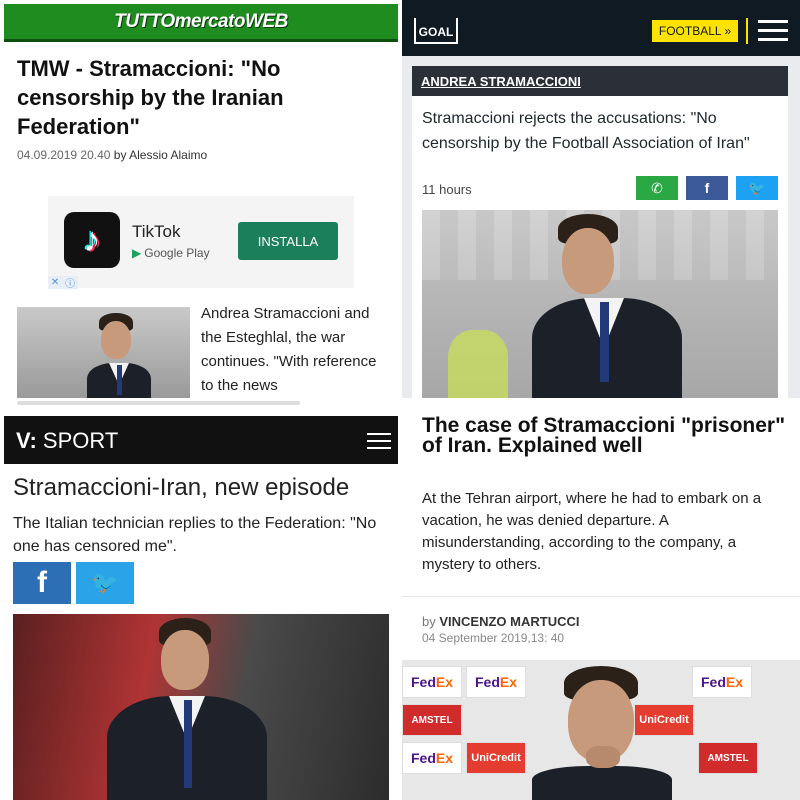 Image resolution: width=800 pixels, height=800 pixels. I want to click on tmw-date: 04.09.2019 20.40, so click(64, 155).